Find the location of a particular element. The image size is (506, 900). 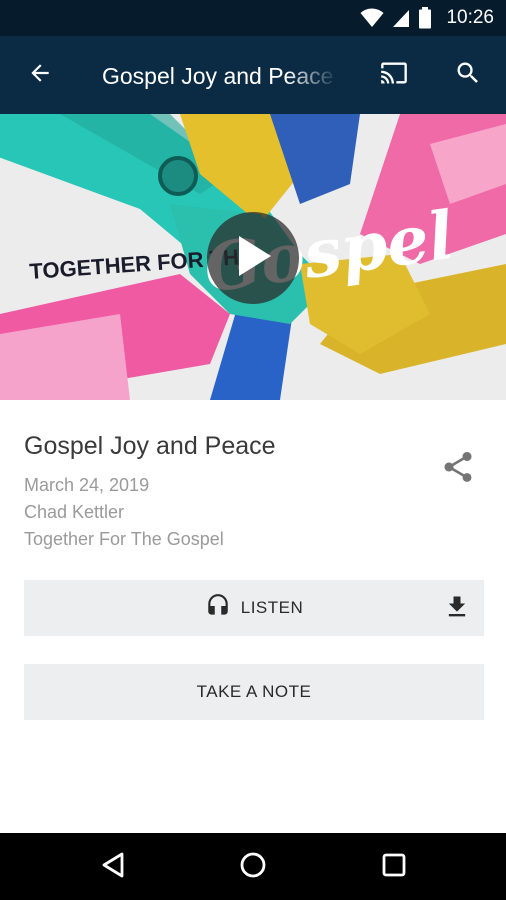

nav-back-button is located at coordinates (114, 867).